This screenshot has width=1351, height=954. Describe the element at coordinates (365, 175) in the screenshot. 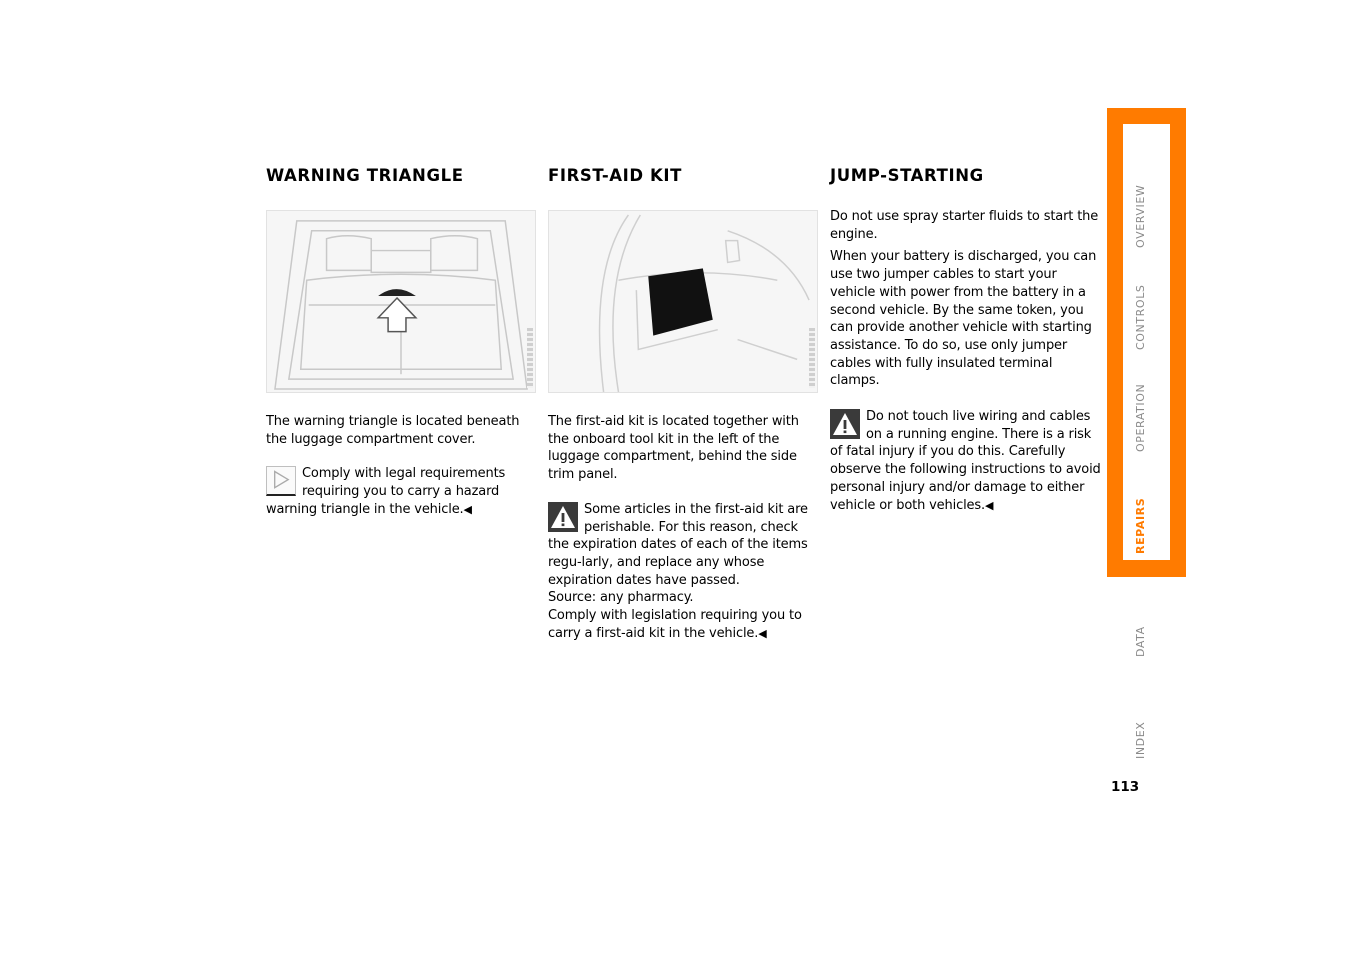

I see `section-title: WARNING TRIANGLE` at that location.